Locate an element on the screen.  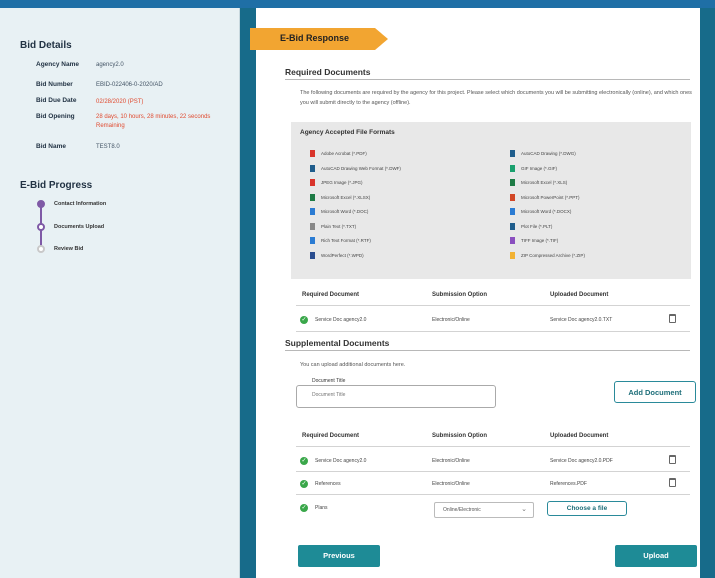
bid-opening-label: Bid Opening is located at coordinates (55, 116).